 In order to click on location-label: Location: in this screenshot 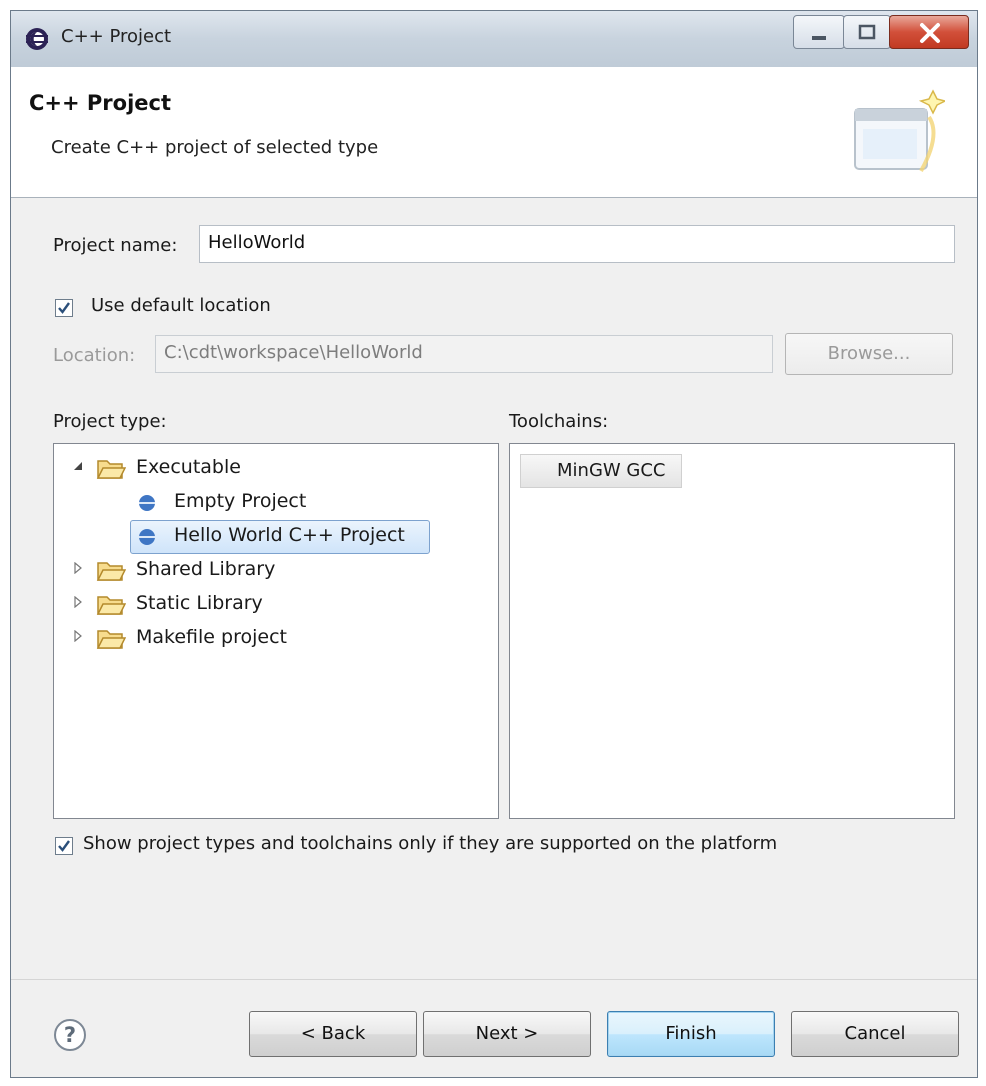, I will do `click(94, 355)`.